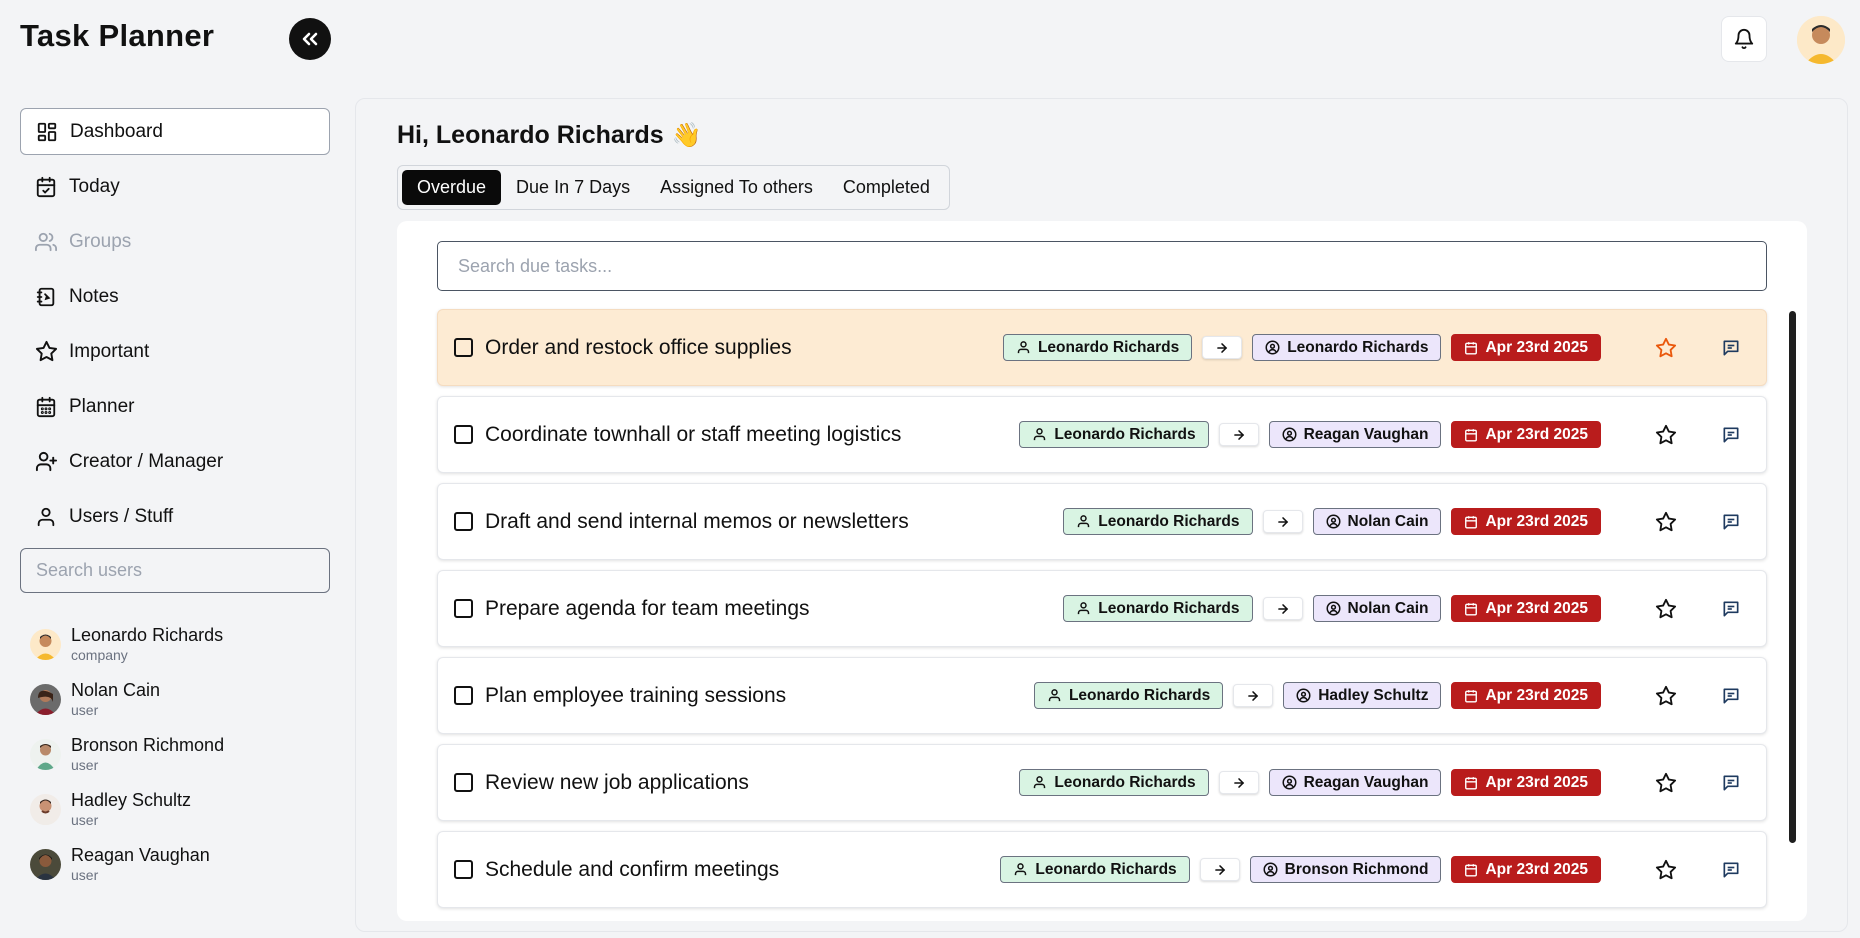 The width and height of the screenshot is (1860, 938). What do you see at coordinates (530, 135) in the screenshot?
I see `greeting-text: Hi, Leonardo Richards` at bounding box center [530, 135].